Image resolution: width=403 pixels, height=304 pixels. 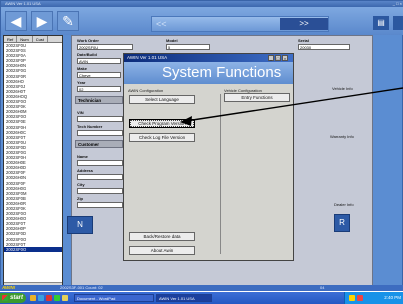 I want to click on clock: 2:40 PM, so click(x=392, y=297).